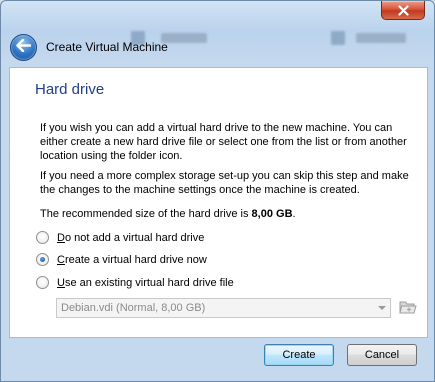 The image size is (435, 382). What do you see at coordinates (382, 355) in the screenshot?
I see `cancel-button: Cancel` at bounding box center [382, 355].